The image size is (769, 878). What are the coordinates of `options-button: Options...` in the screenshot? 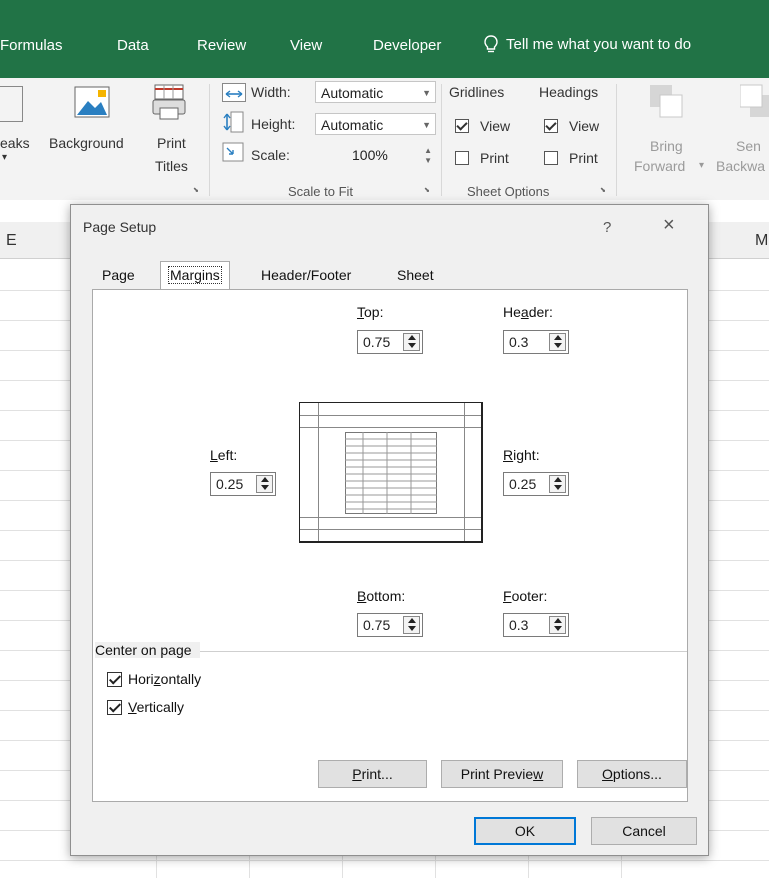 It's located at (632, 774).